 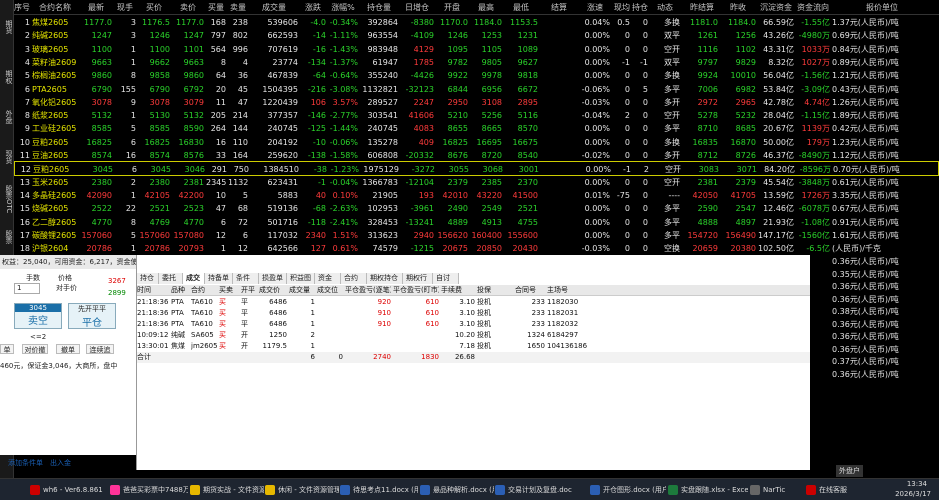 I want to click on orders-row: 10:09:12 纯碱 SA605 买 开 1250 2 10.20 投机 1324 6184297, so click(x=474, y=335).